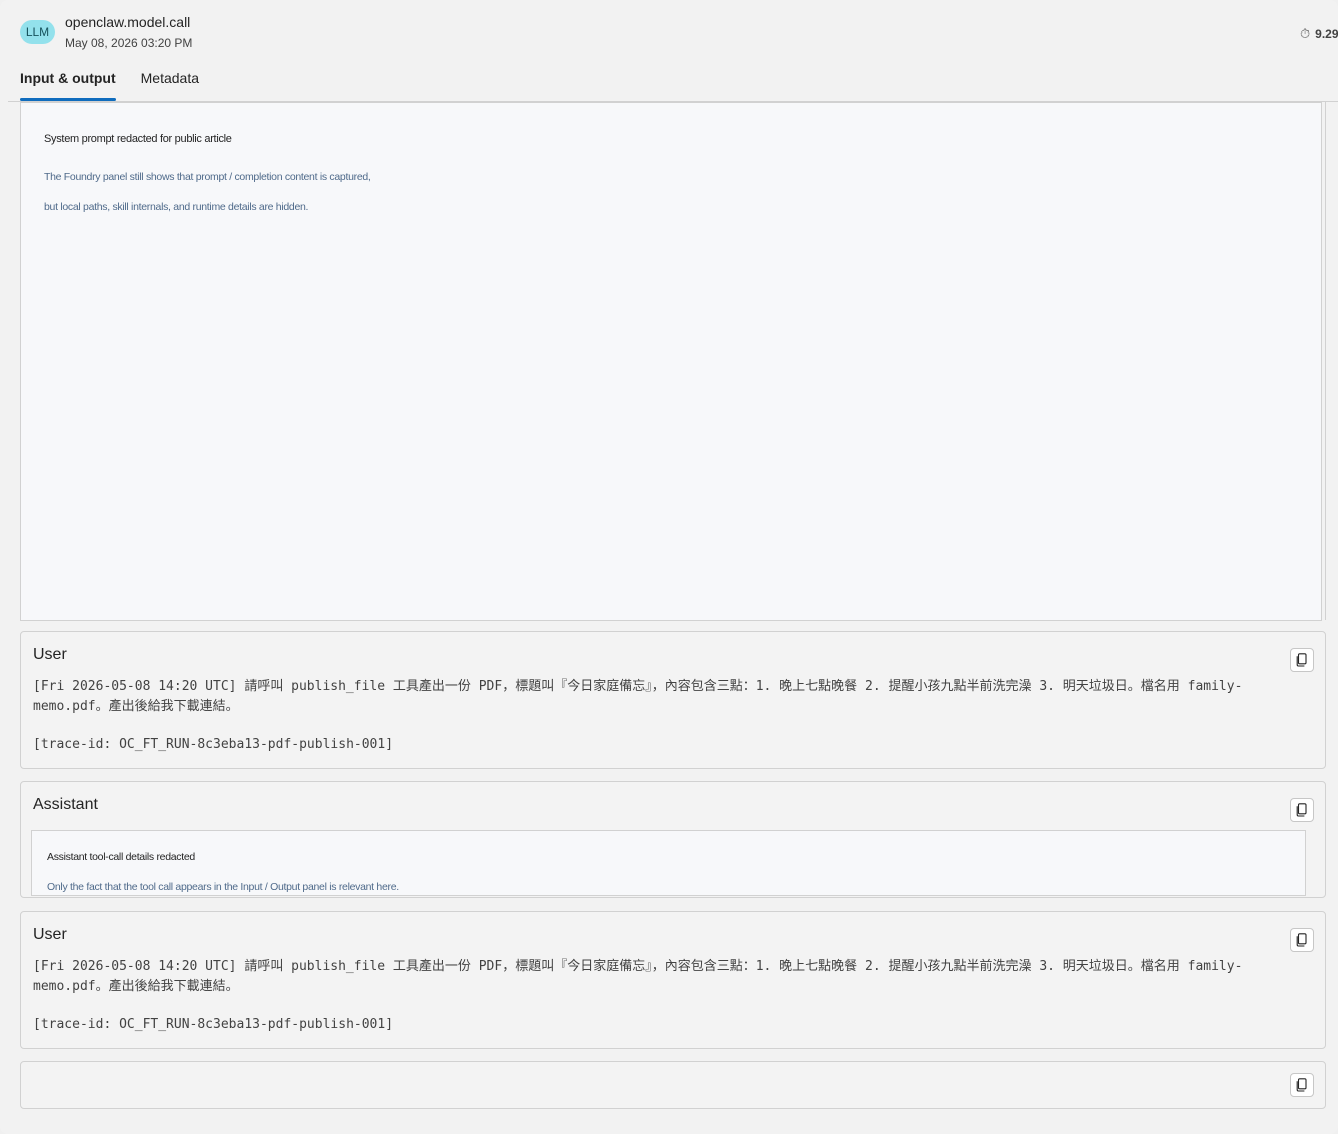 The height and width of the screenshot is (1134, 1338). I want to click on message-role: Assistant, so click(65, 804).